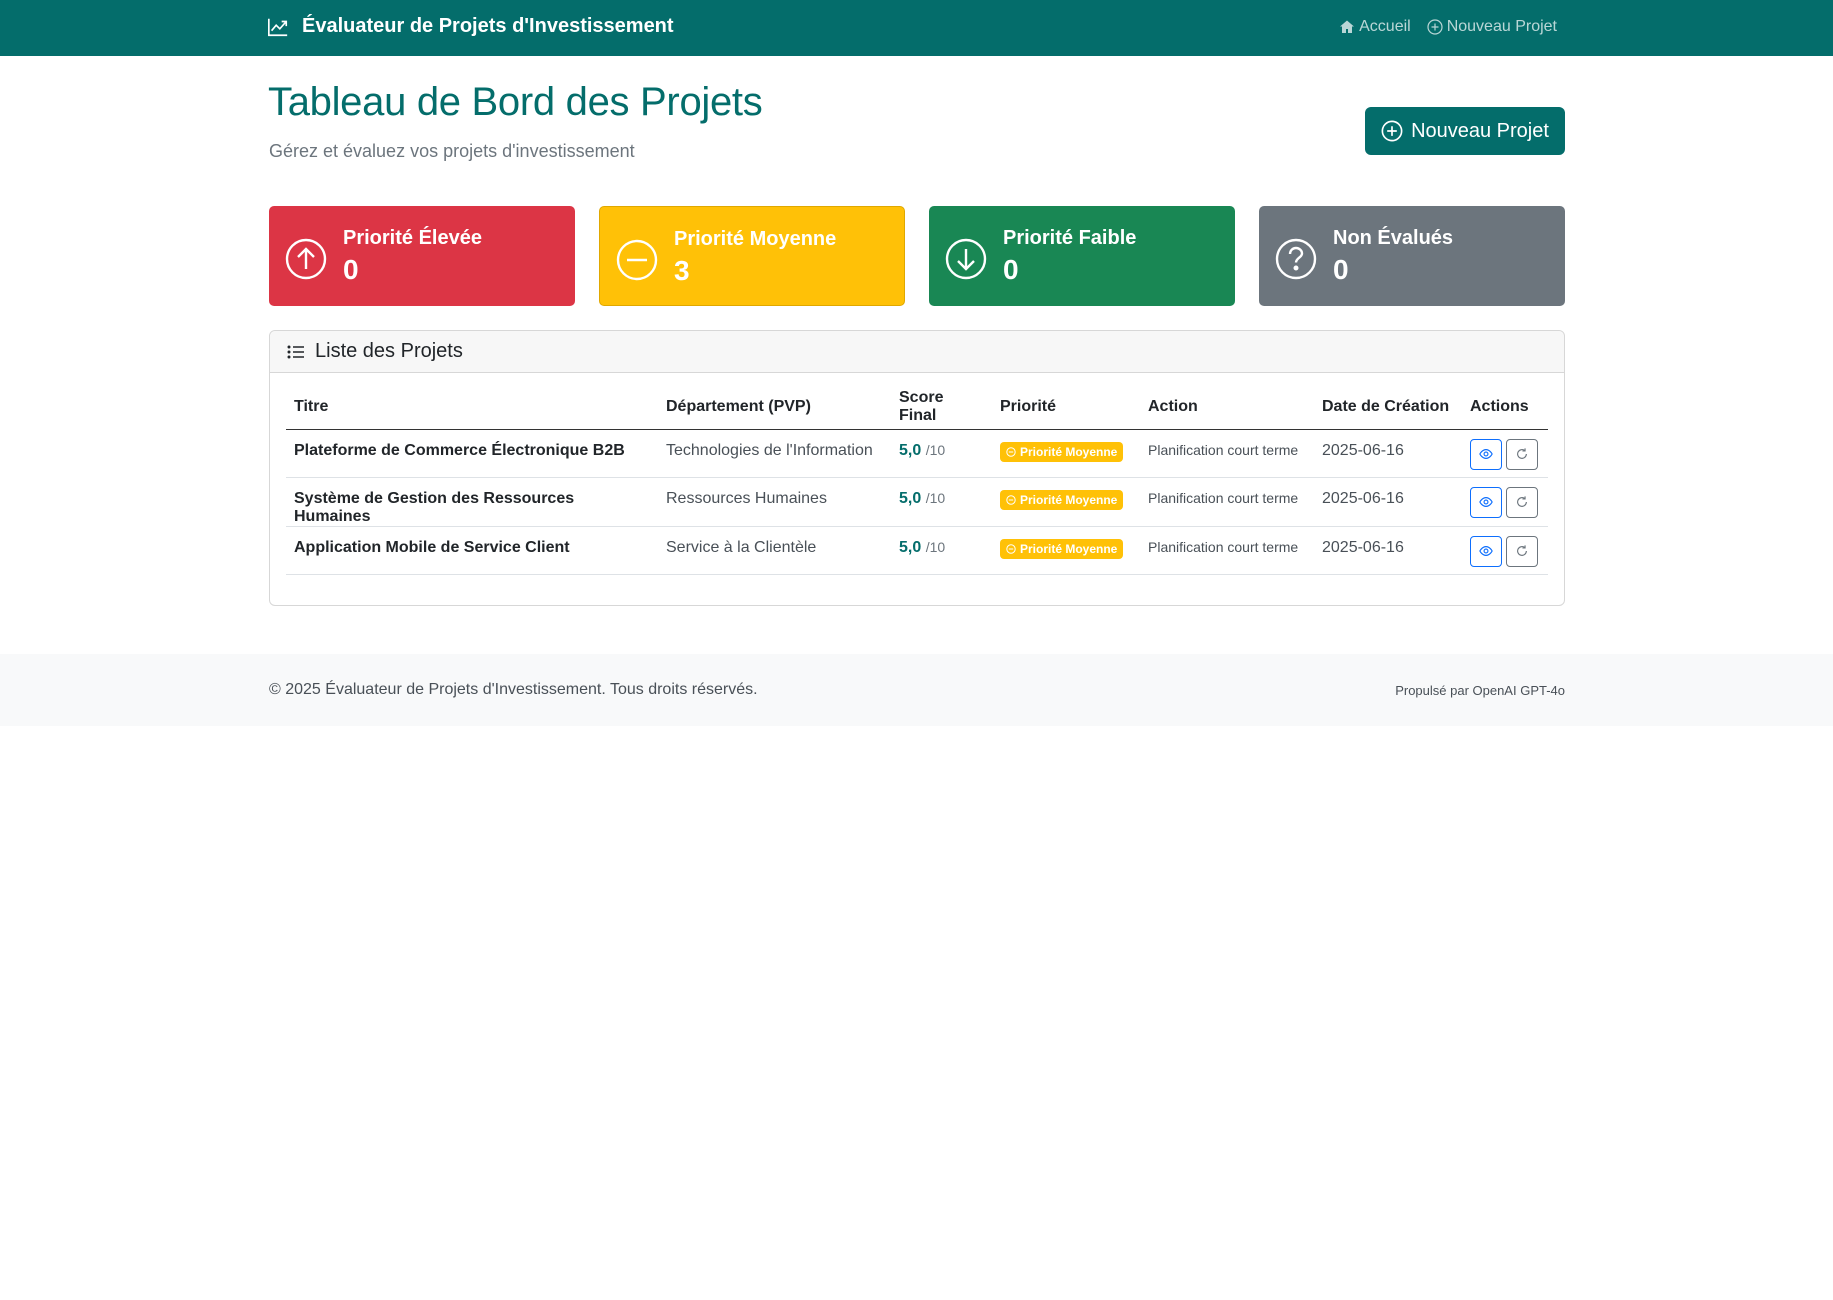 The image size is (1833, 1300). What do you see at coordinates (472, 550) in the screenshot?
I see `project-title: Application Mobile de Service Client` at bounding box center [472, 550].